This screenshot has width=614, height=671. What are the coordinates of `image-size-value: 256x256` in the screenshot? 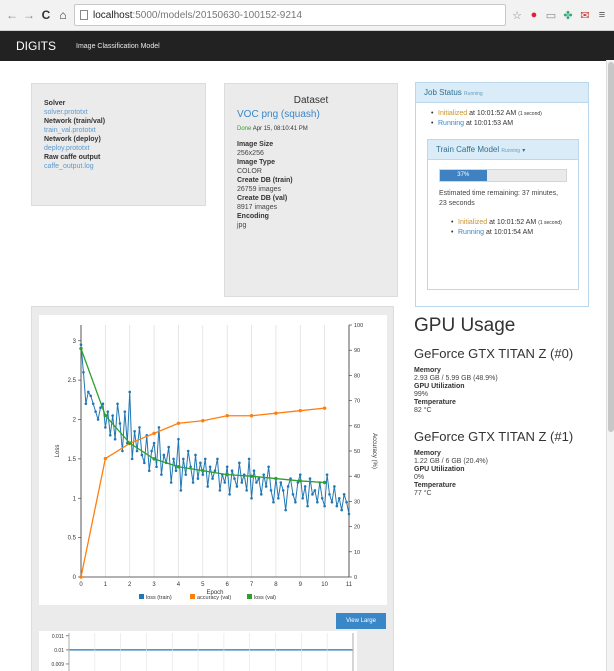 It's located at (250, 153).